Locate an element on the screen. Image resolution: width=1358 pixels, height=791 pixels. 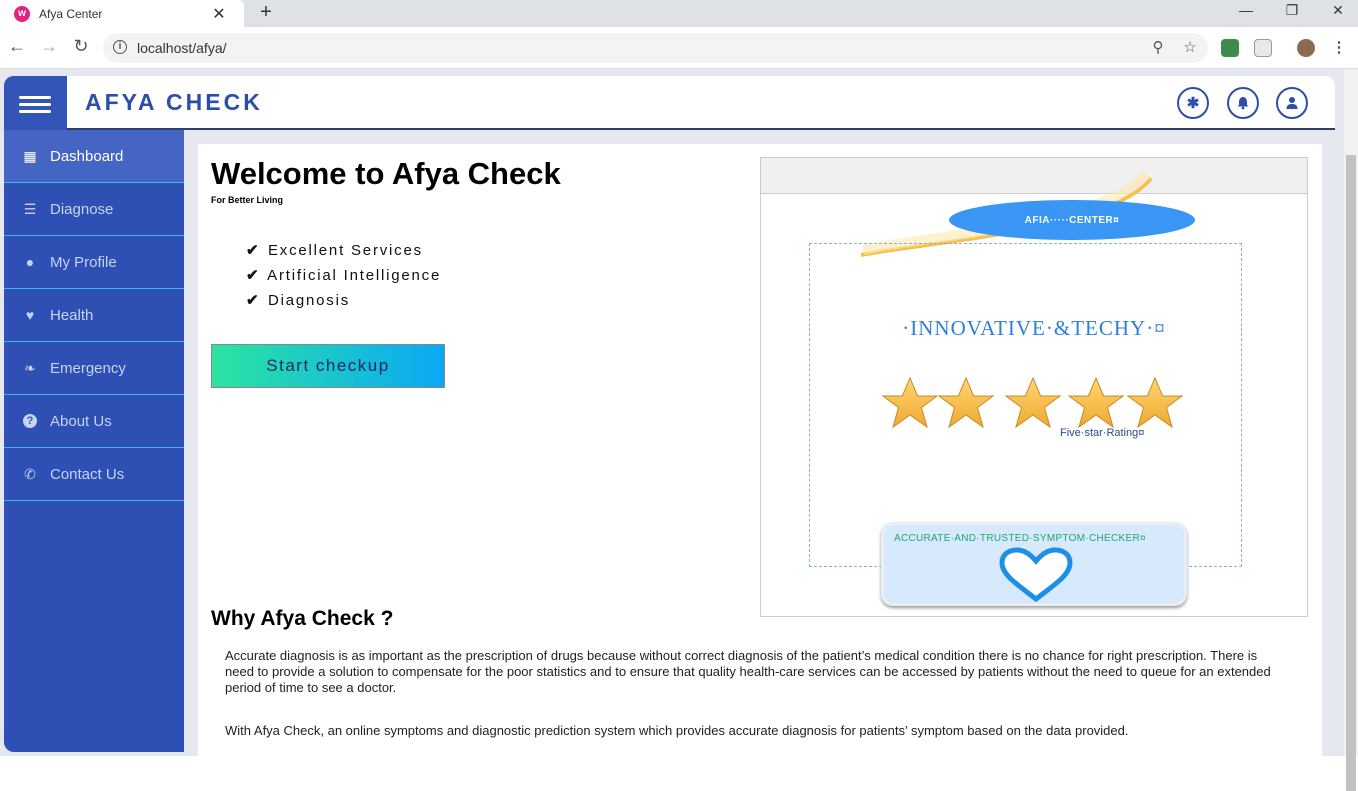
feature-item: ✔ Excellent Services is located at coordinates (334, 250).